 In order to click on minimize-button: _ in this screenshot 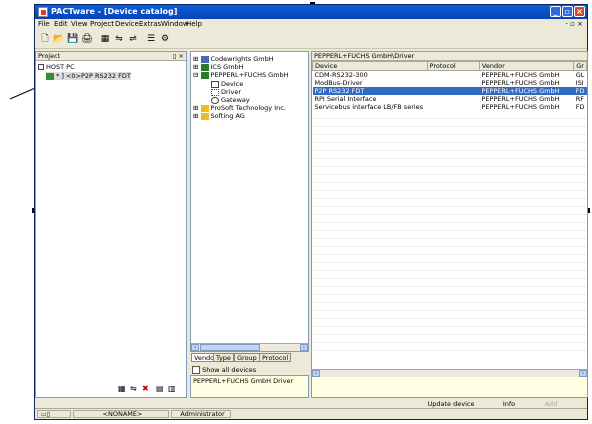, I will do `click(555, 11)`.